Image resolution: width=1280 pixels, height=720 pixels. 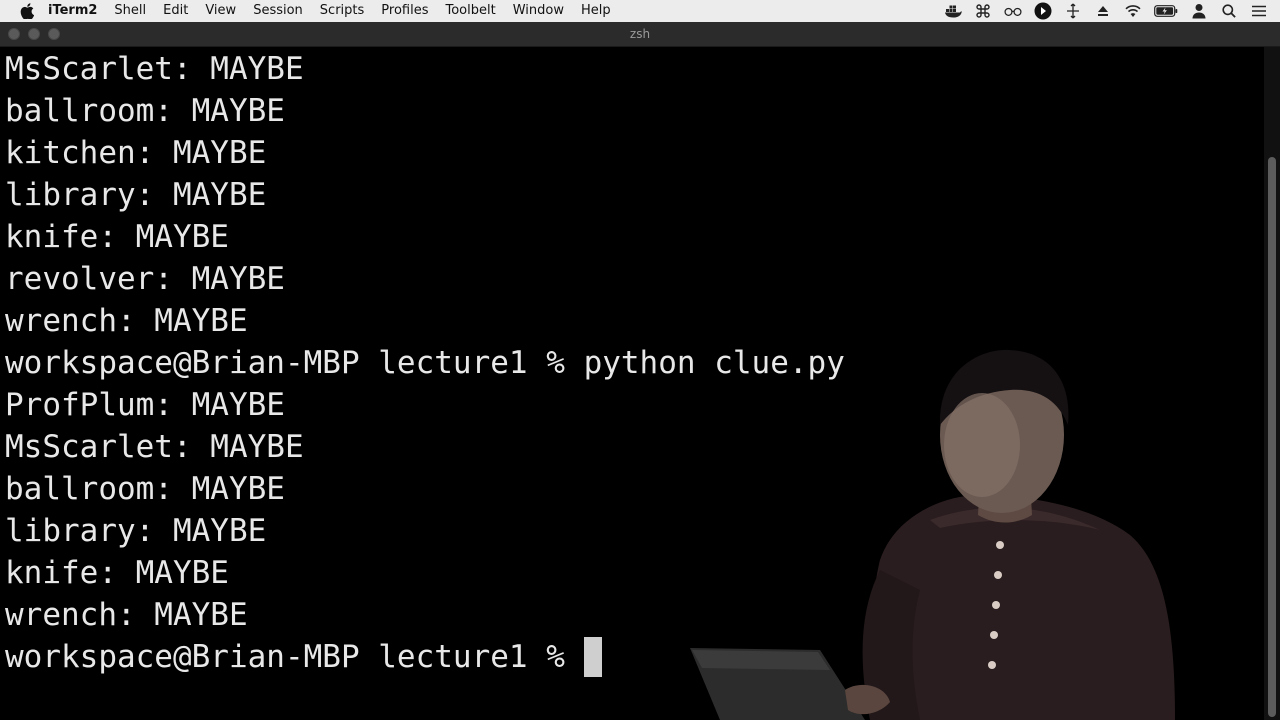 What do you see at coordinates (538, 11) in the screenshot?
I see `menu-window: Window` at bounding box center [538, 11].